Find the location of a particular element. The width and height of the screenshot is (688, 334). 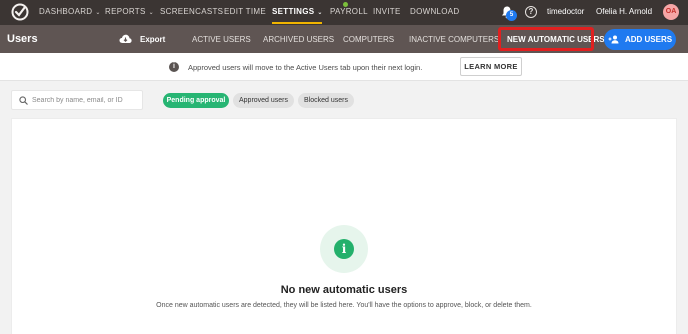

tab-archived-users: ARCHIVED USERS is located at coordinates (298, 40).